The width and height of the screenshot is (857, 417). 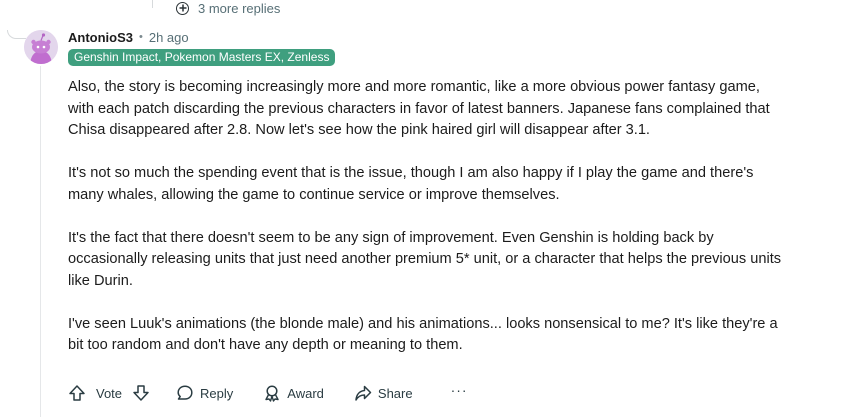 I want to click on avatar, so click(x=41, y=47).